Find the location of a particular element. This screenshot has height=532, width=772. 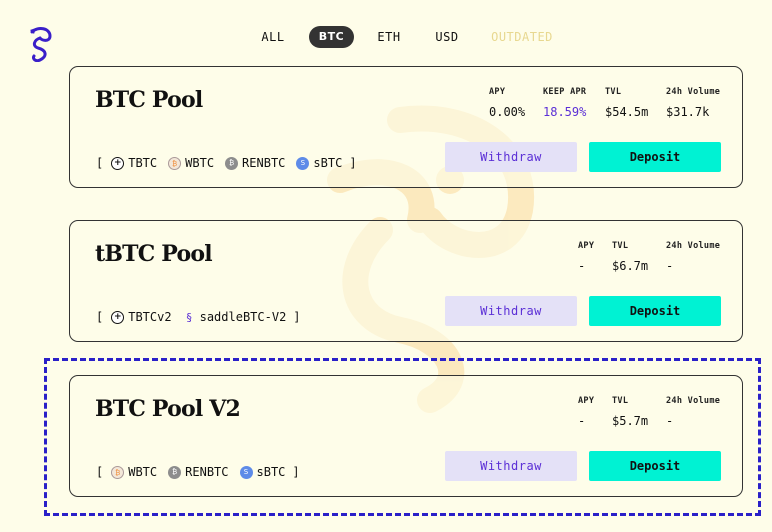

token-list: [ ₿ WBTC ₿ RENBTC SsBTC ] is located at coordinates (198, 472).